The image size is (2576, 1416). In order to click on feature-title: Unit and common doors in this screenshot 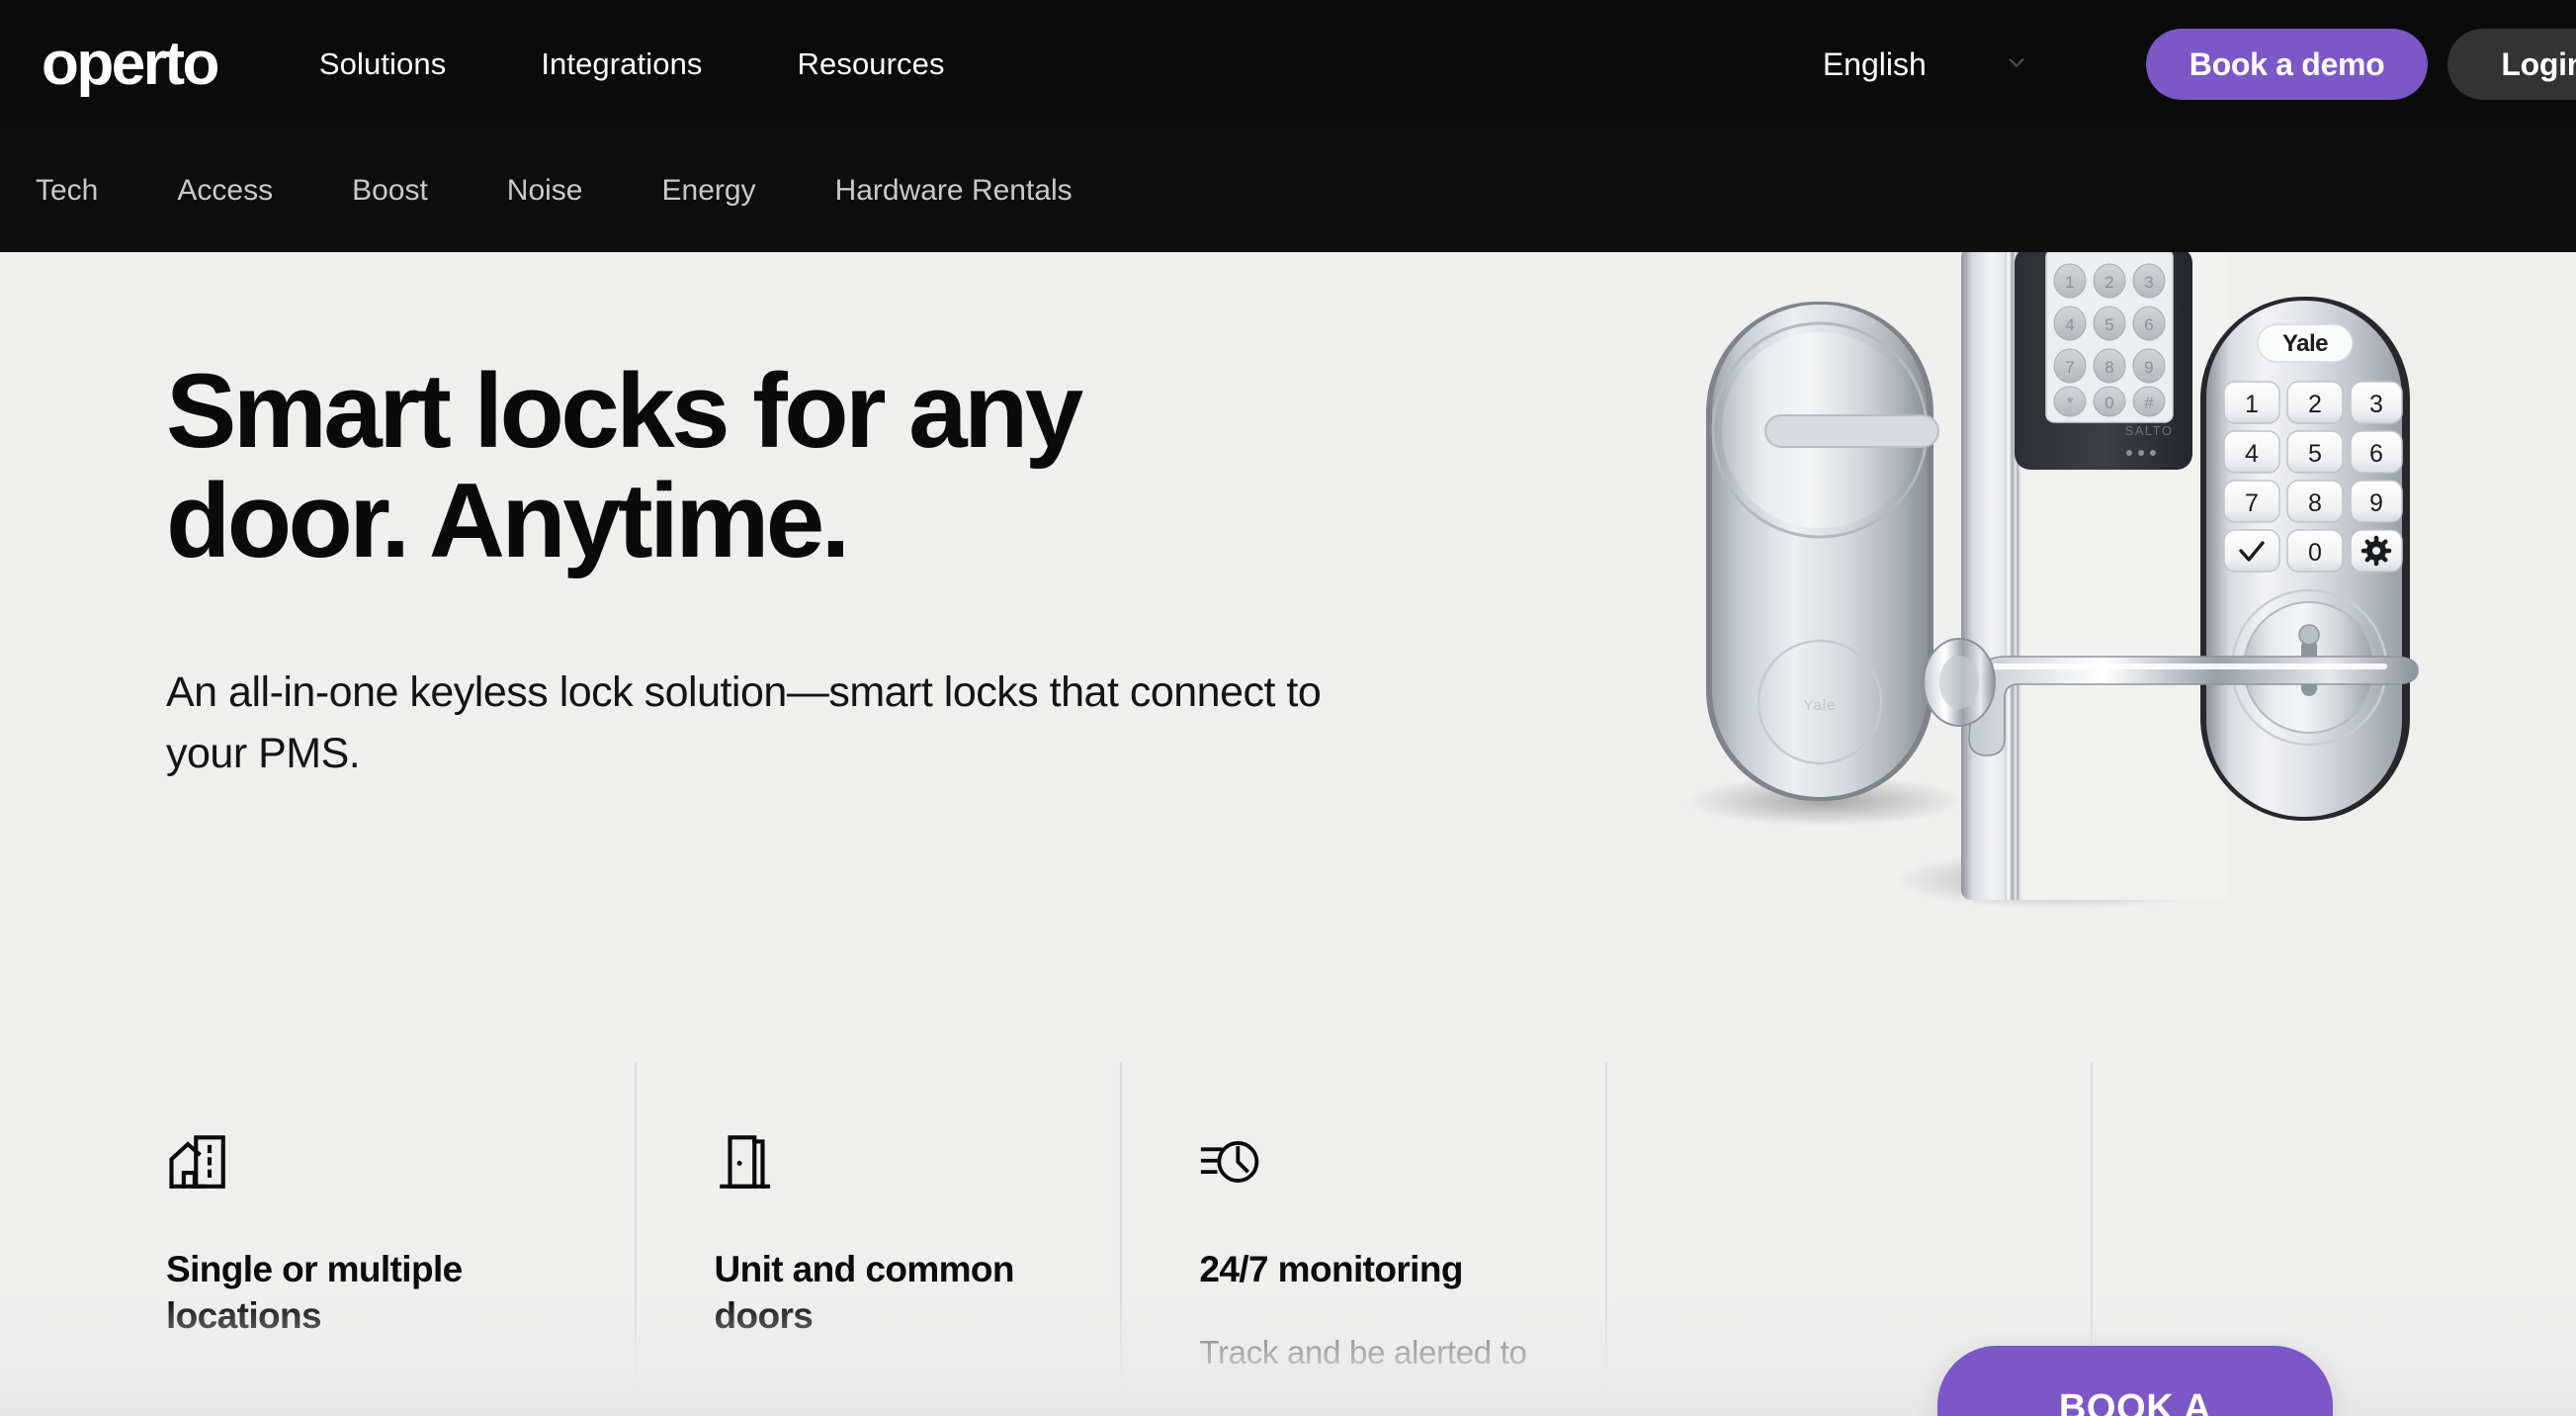, I will do `click(864, 1293)`.